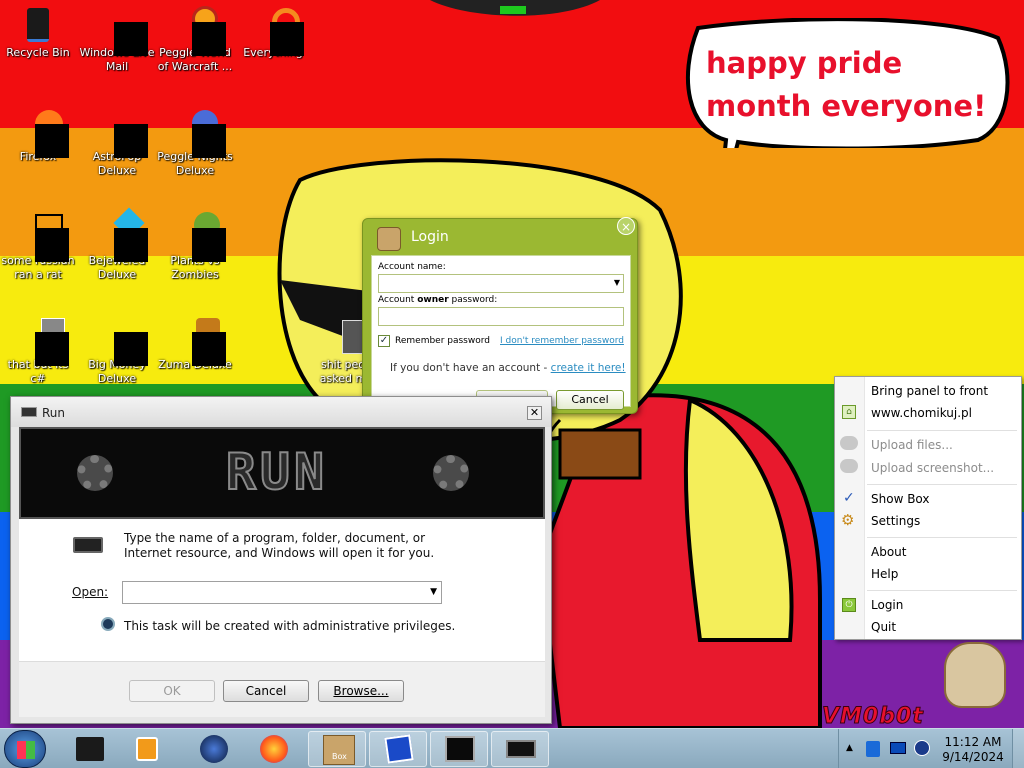 This screenshot has height=768, width=1024. I want to click on desktop-icon-plants-vs-zombies: Plants vs Zombies, so click(195, 247).